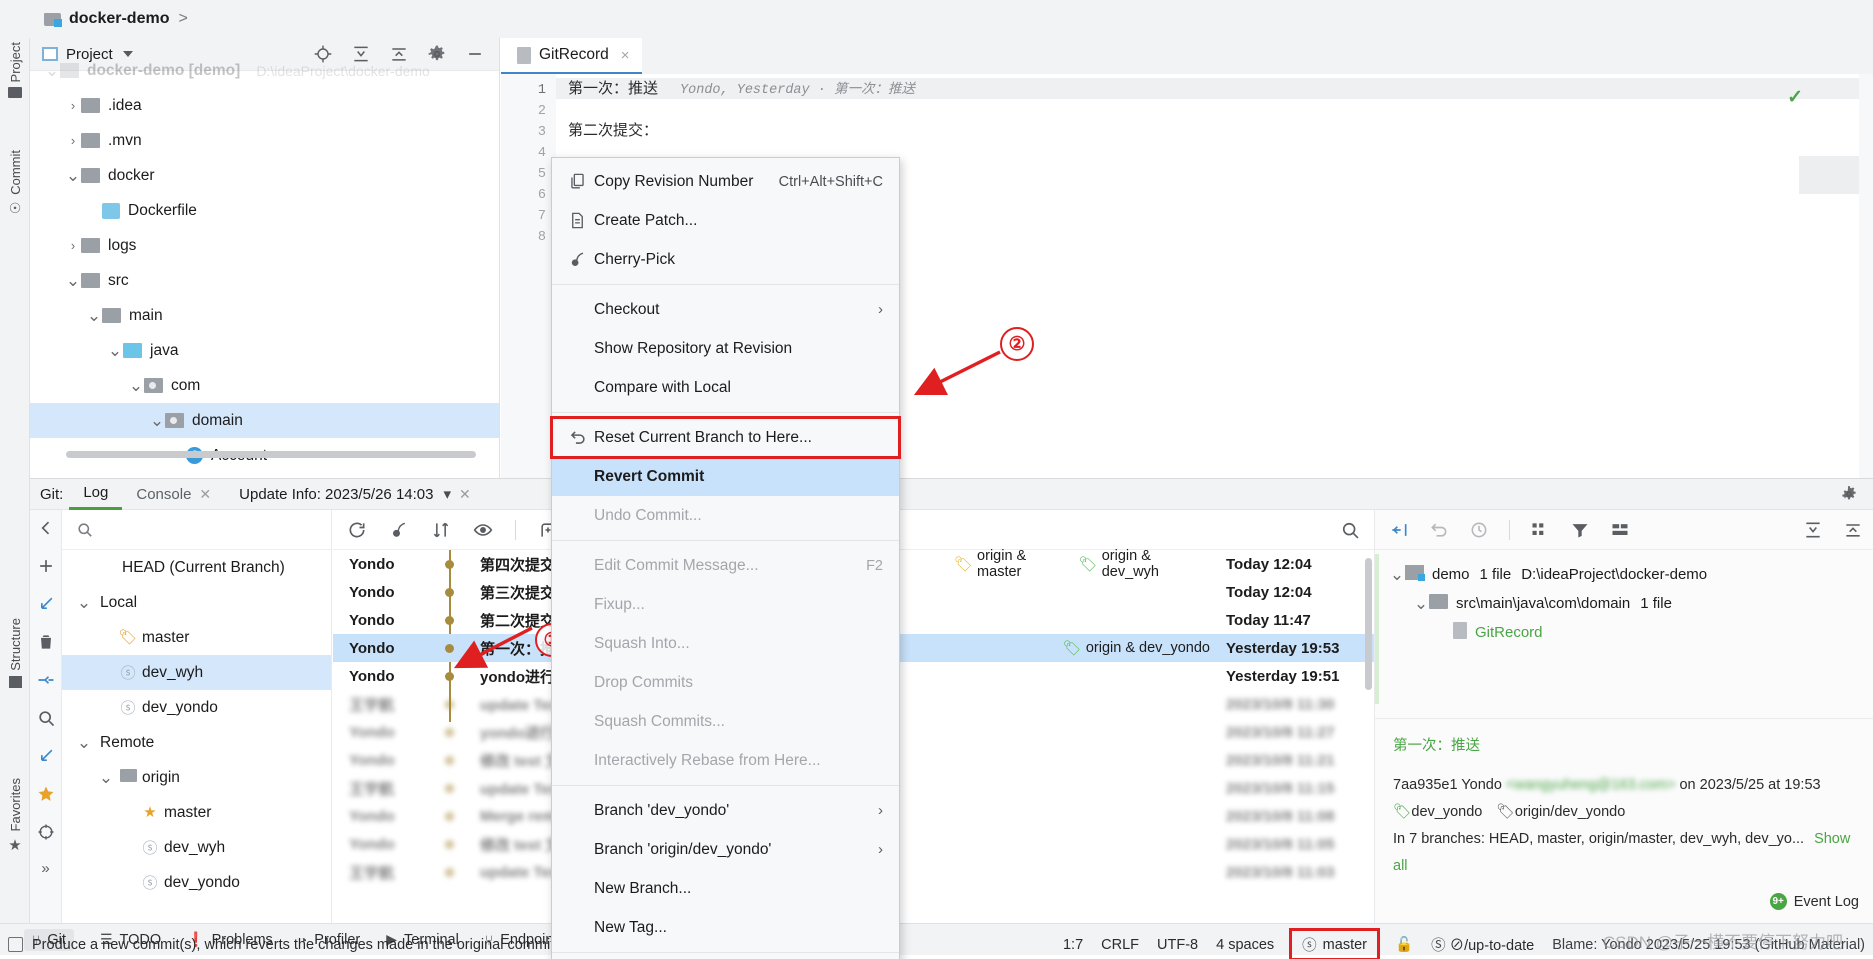 The image size is (1873, 959). I want to click on menu-item-show-repository-at-revision: Show Repository at Revision, so click(725, 348).